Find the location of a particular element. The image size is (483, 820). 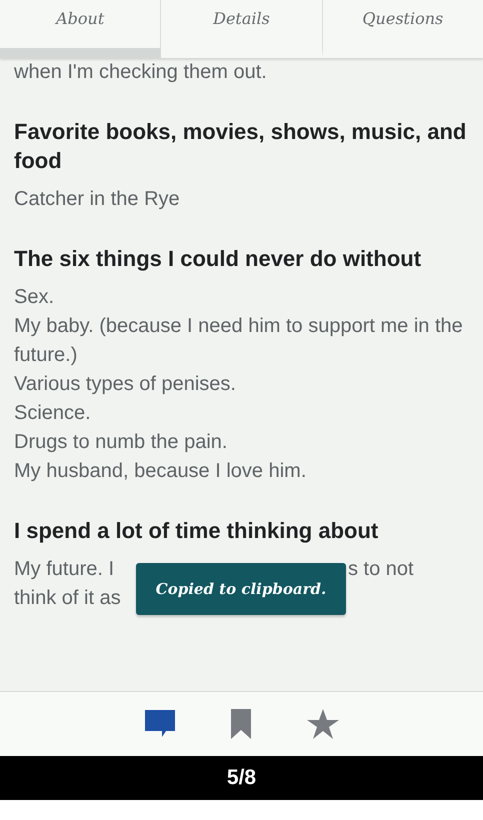

star-icon is located at coordinates (322, 724).